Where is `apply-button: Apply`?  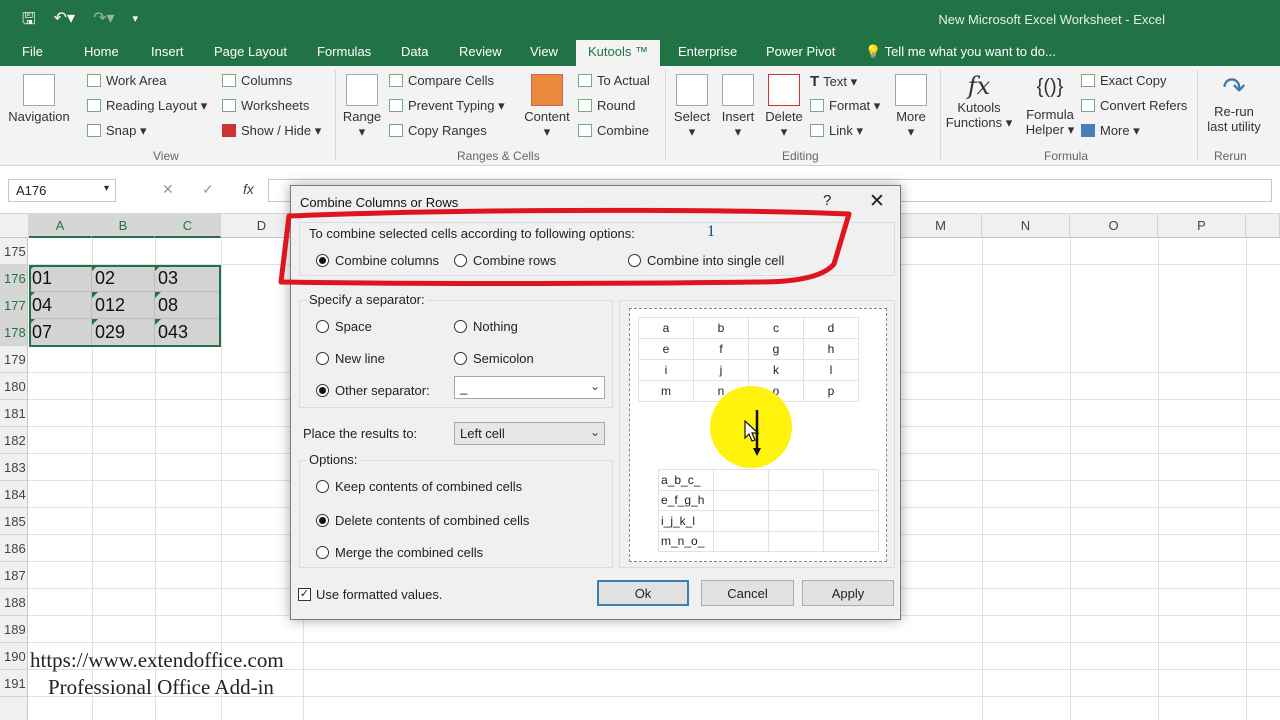 apply-button: Apply is located at coordinates (848, 593).